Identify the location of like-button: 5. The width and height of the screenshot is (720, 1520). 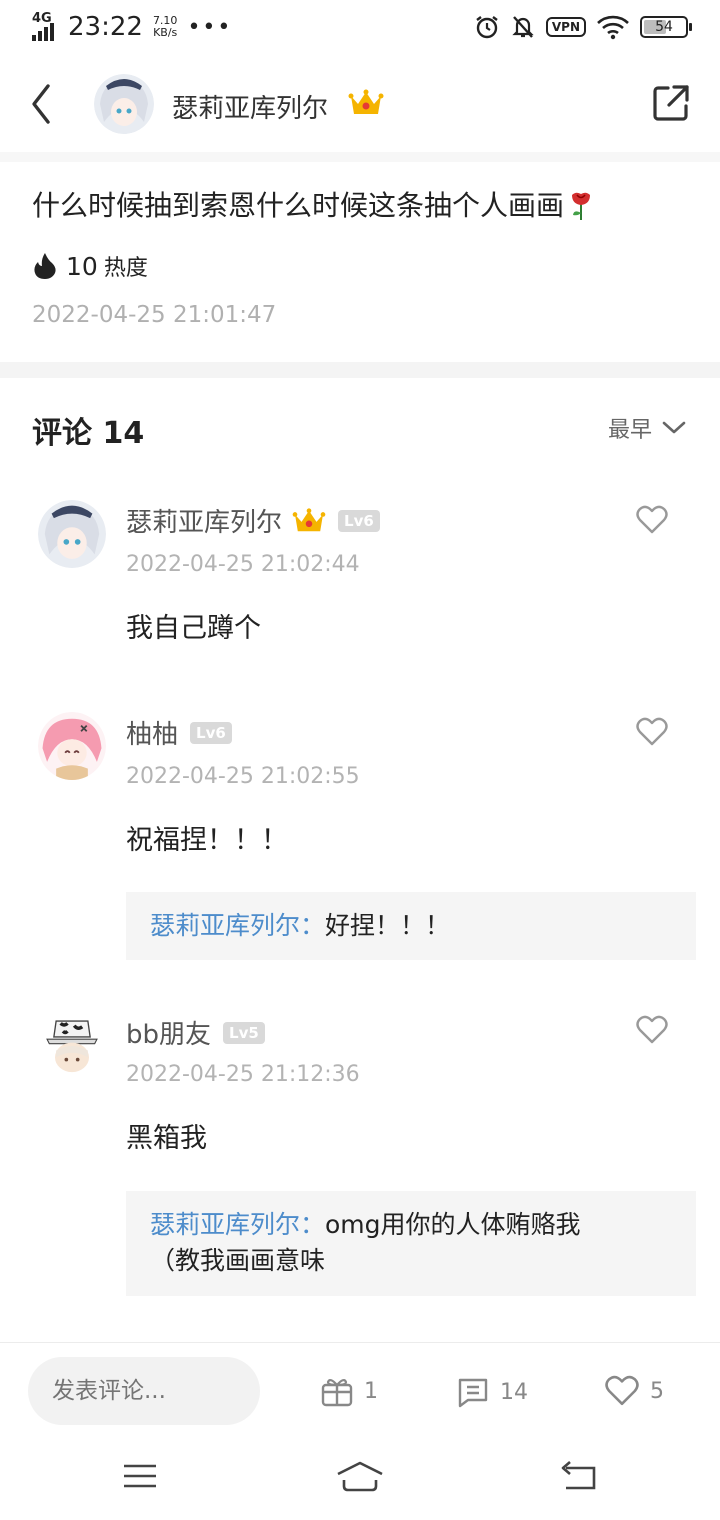
(634, 1391).